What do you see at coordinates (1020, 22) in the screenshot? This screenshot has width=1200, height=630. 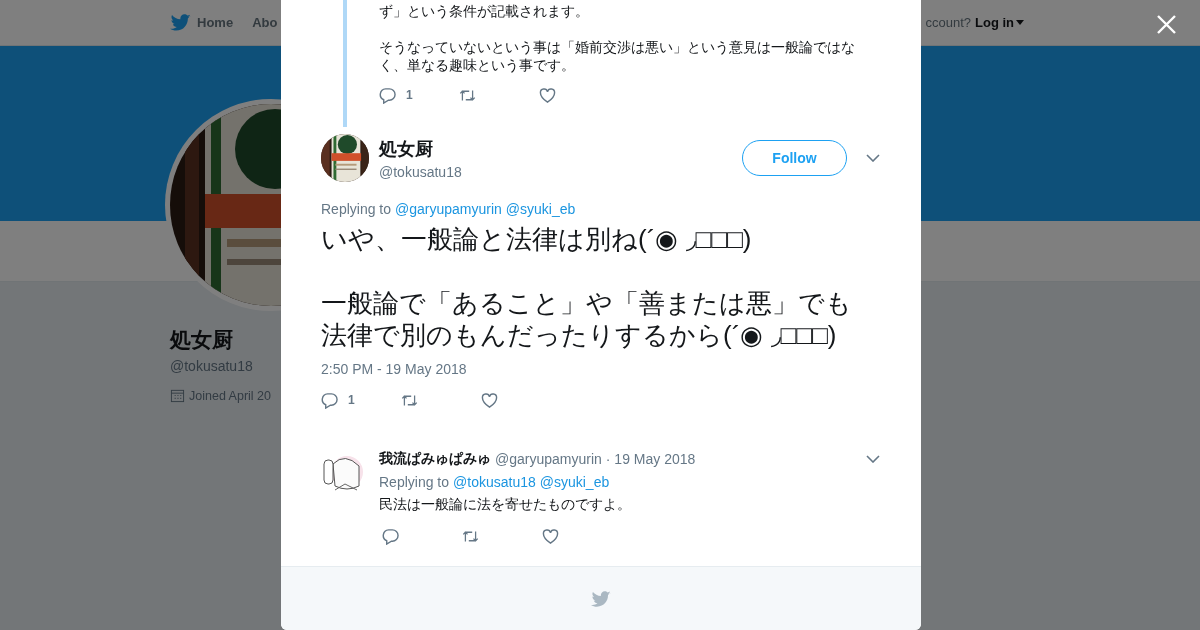 I see `caret-icon` at bounding box center [1020, 22].